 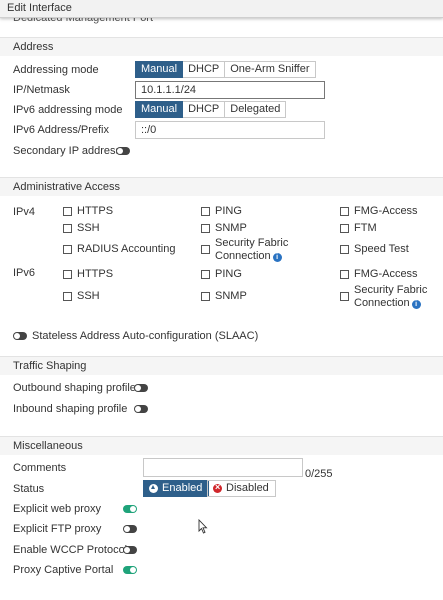 I want to click on ipv4-security-fabric-connection-label: Connection, so click(x=243, y=256).